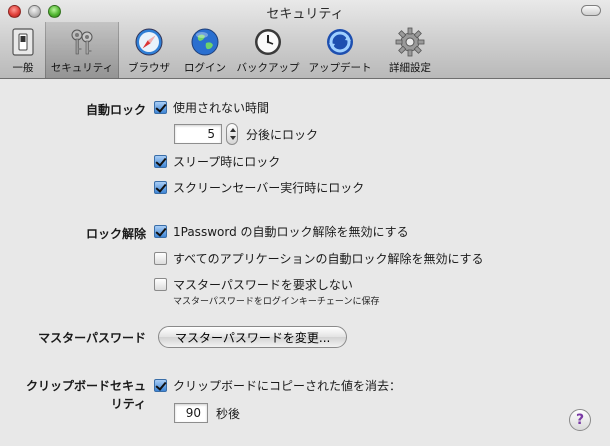  Describe the element at coordinates (340, 42) in the screenshot. I see `refresh-icon` at that location.